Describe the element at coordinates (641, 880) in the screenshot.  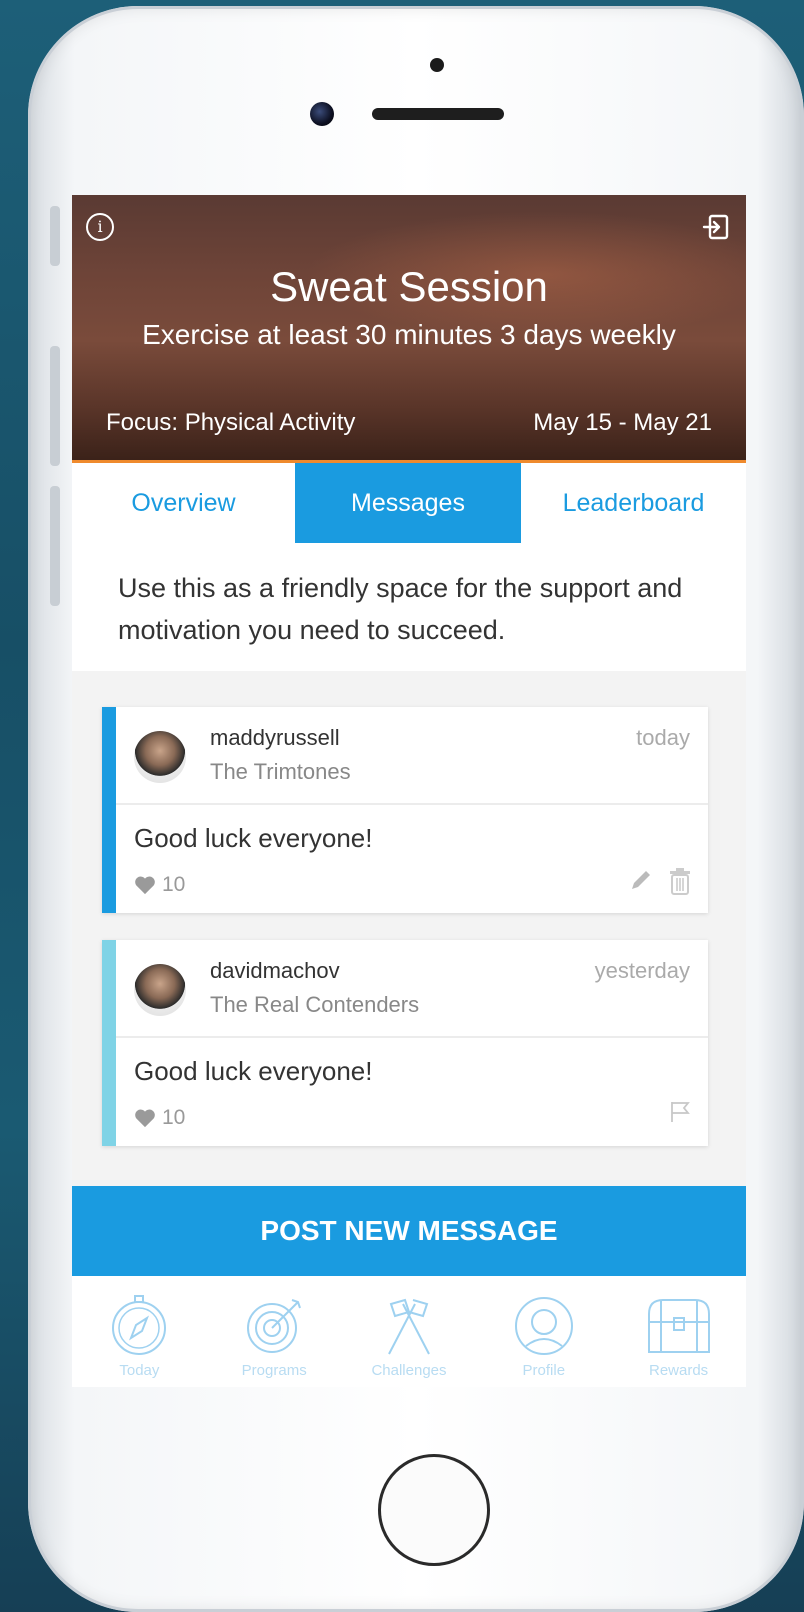
I see `edit-icon` at that location.